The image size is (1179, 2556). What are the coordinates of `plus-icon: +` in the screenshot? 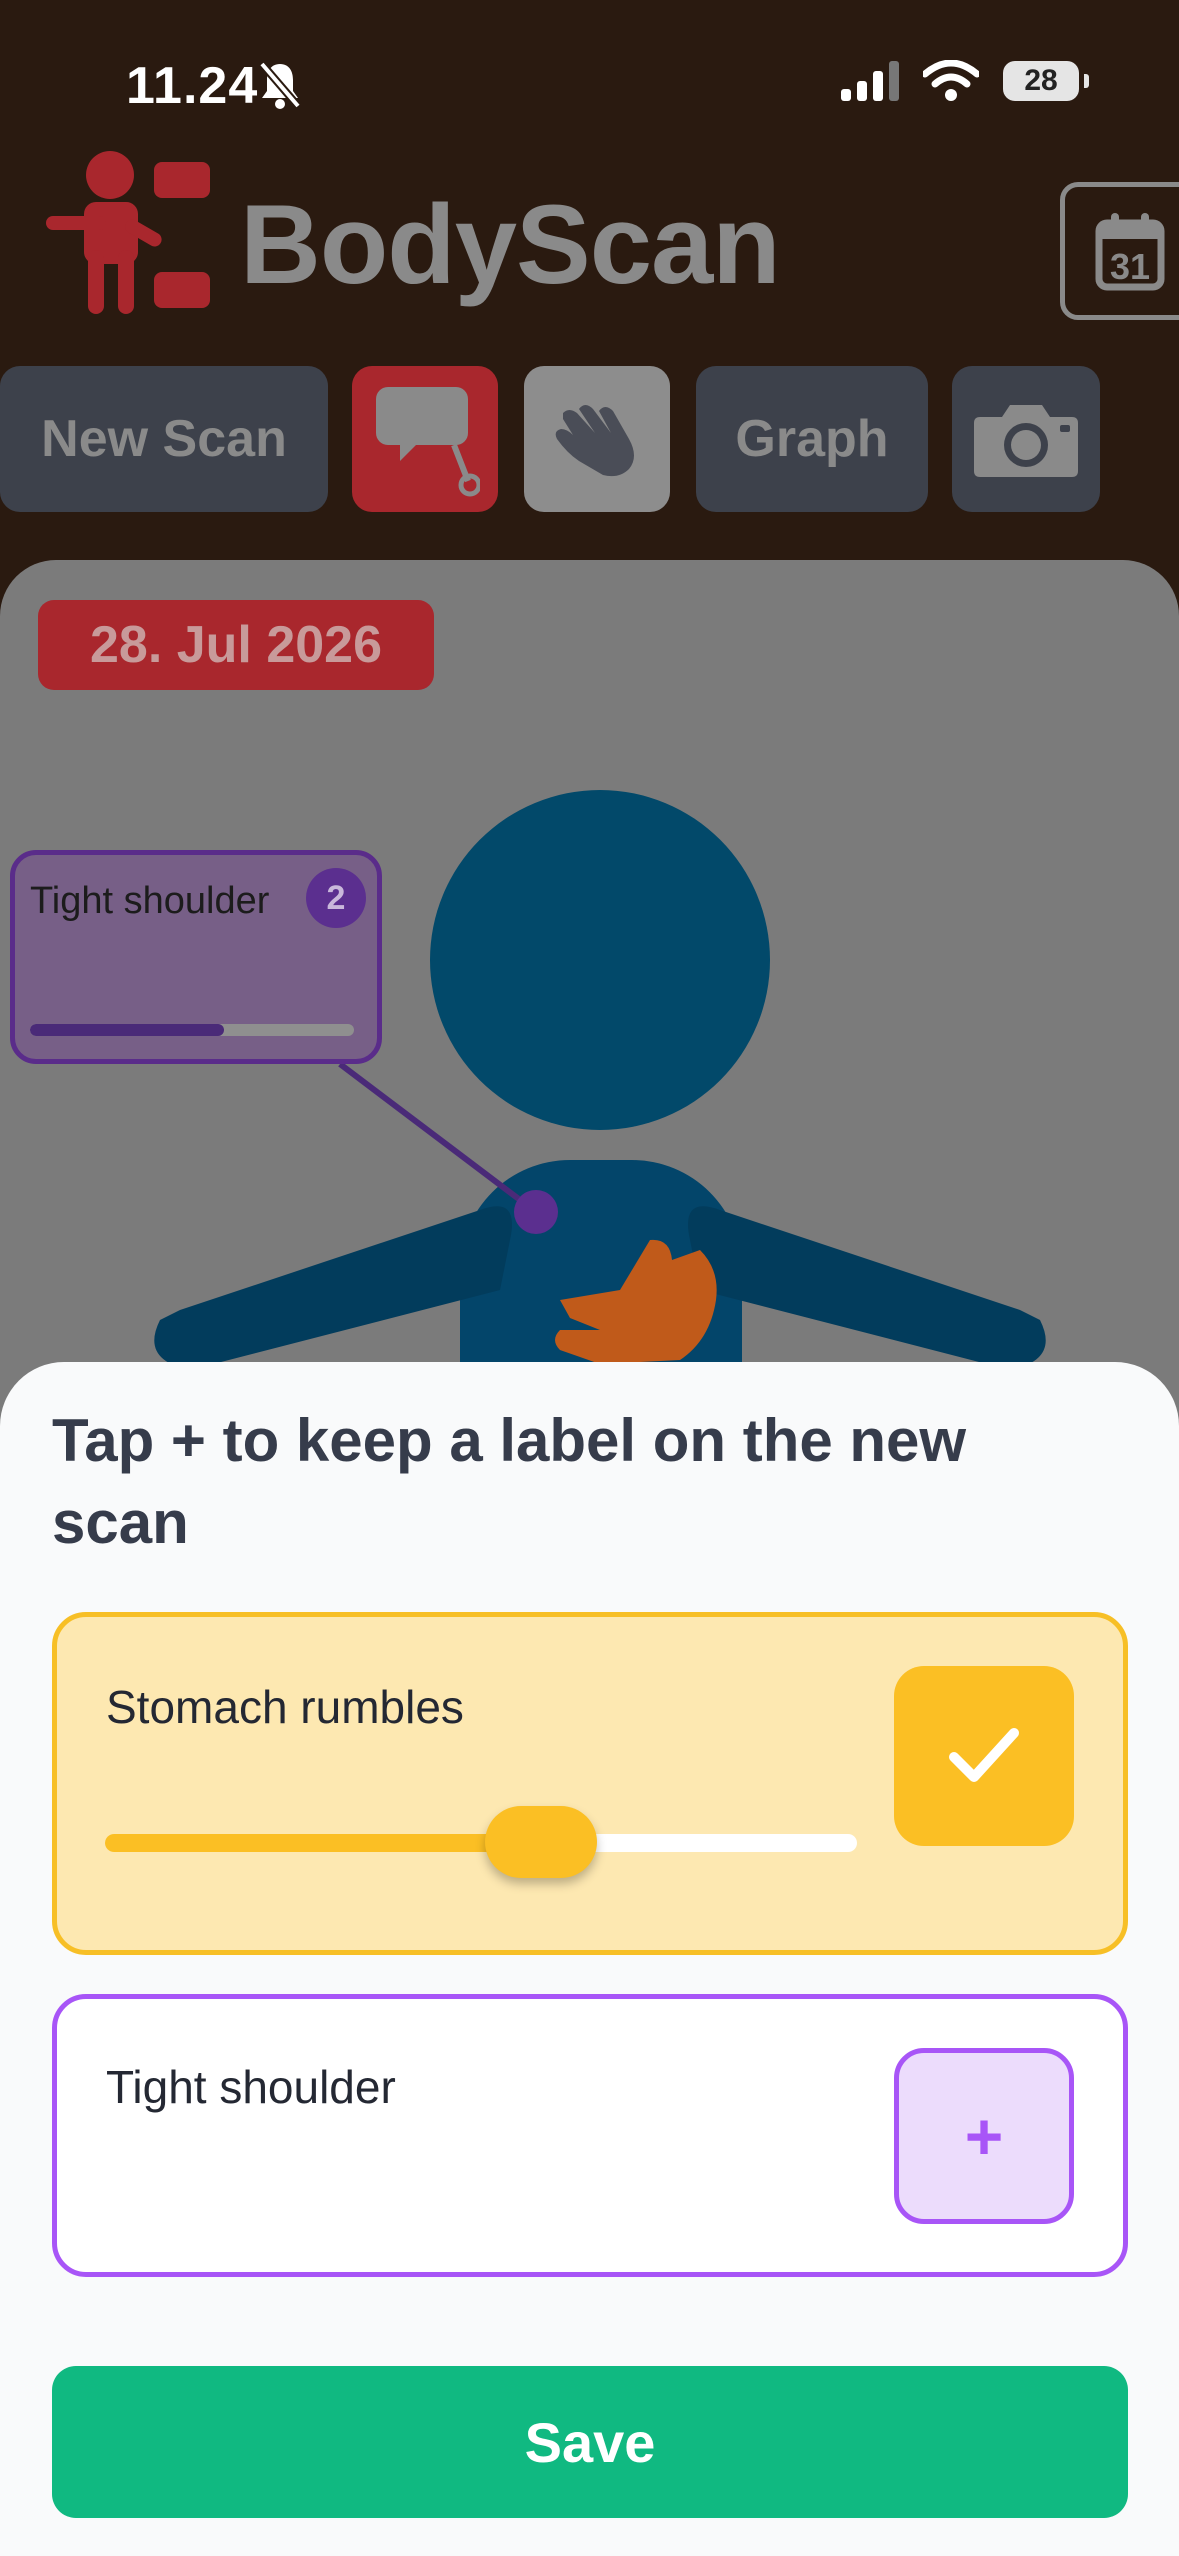 It's located at (984, 2136).